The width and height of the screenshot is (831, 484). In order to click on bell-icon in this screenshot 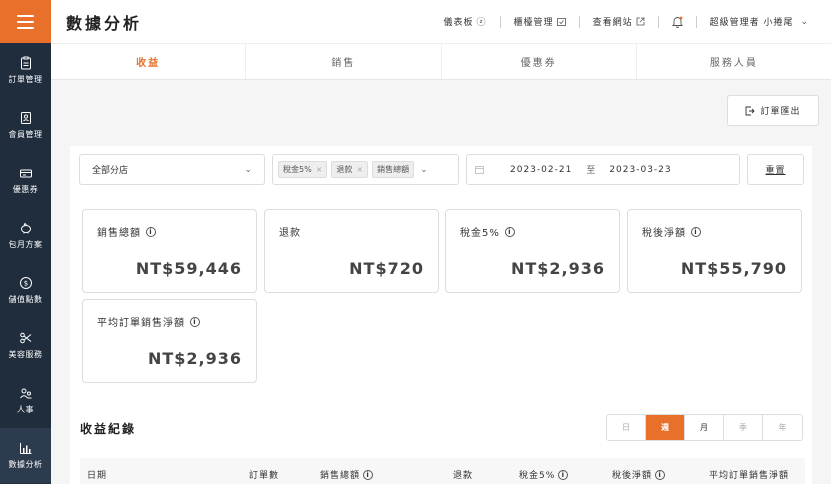, I will do `click(677, 22)`.